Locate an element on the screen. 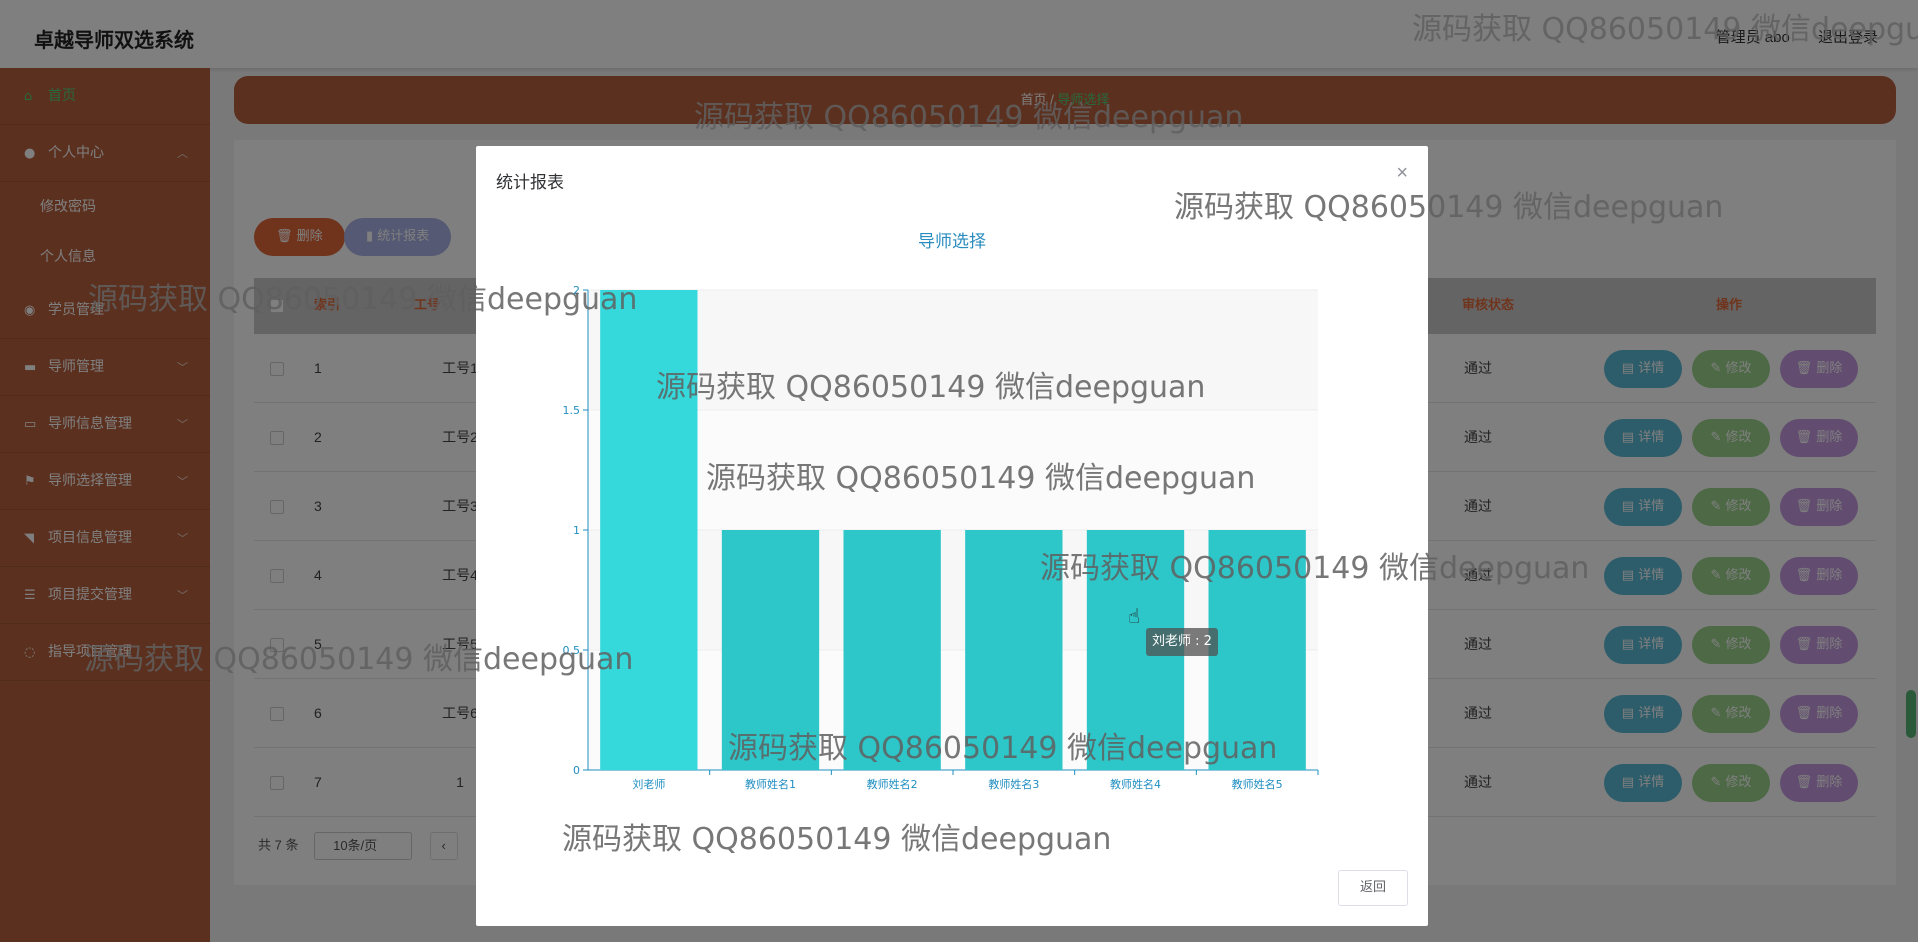 The height and width of the screenshot is (942, 1918). y-tick-label: 0 is located at coordinates (576, 770).